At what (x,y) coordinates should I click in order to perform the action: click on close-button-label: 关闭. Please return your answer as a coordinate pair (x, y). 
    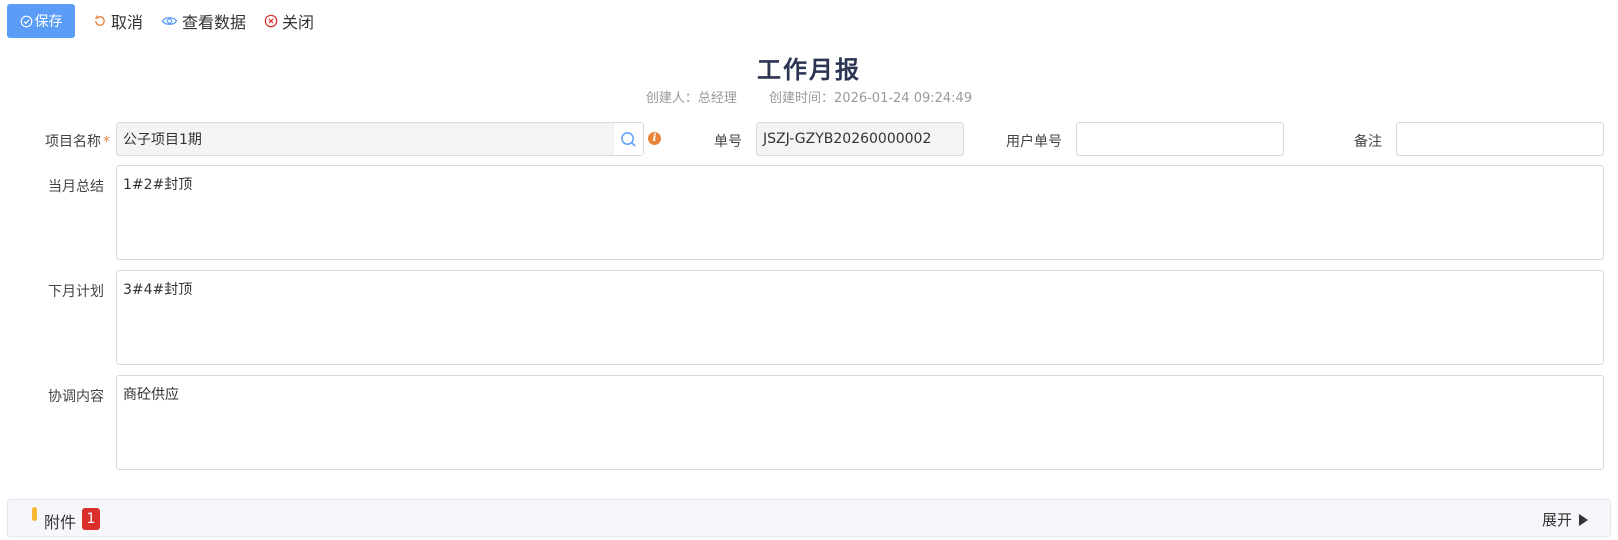
    Looking at the image, I should click on (298, 22).